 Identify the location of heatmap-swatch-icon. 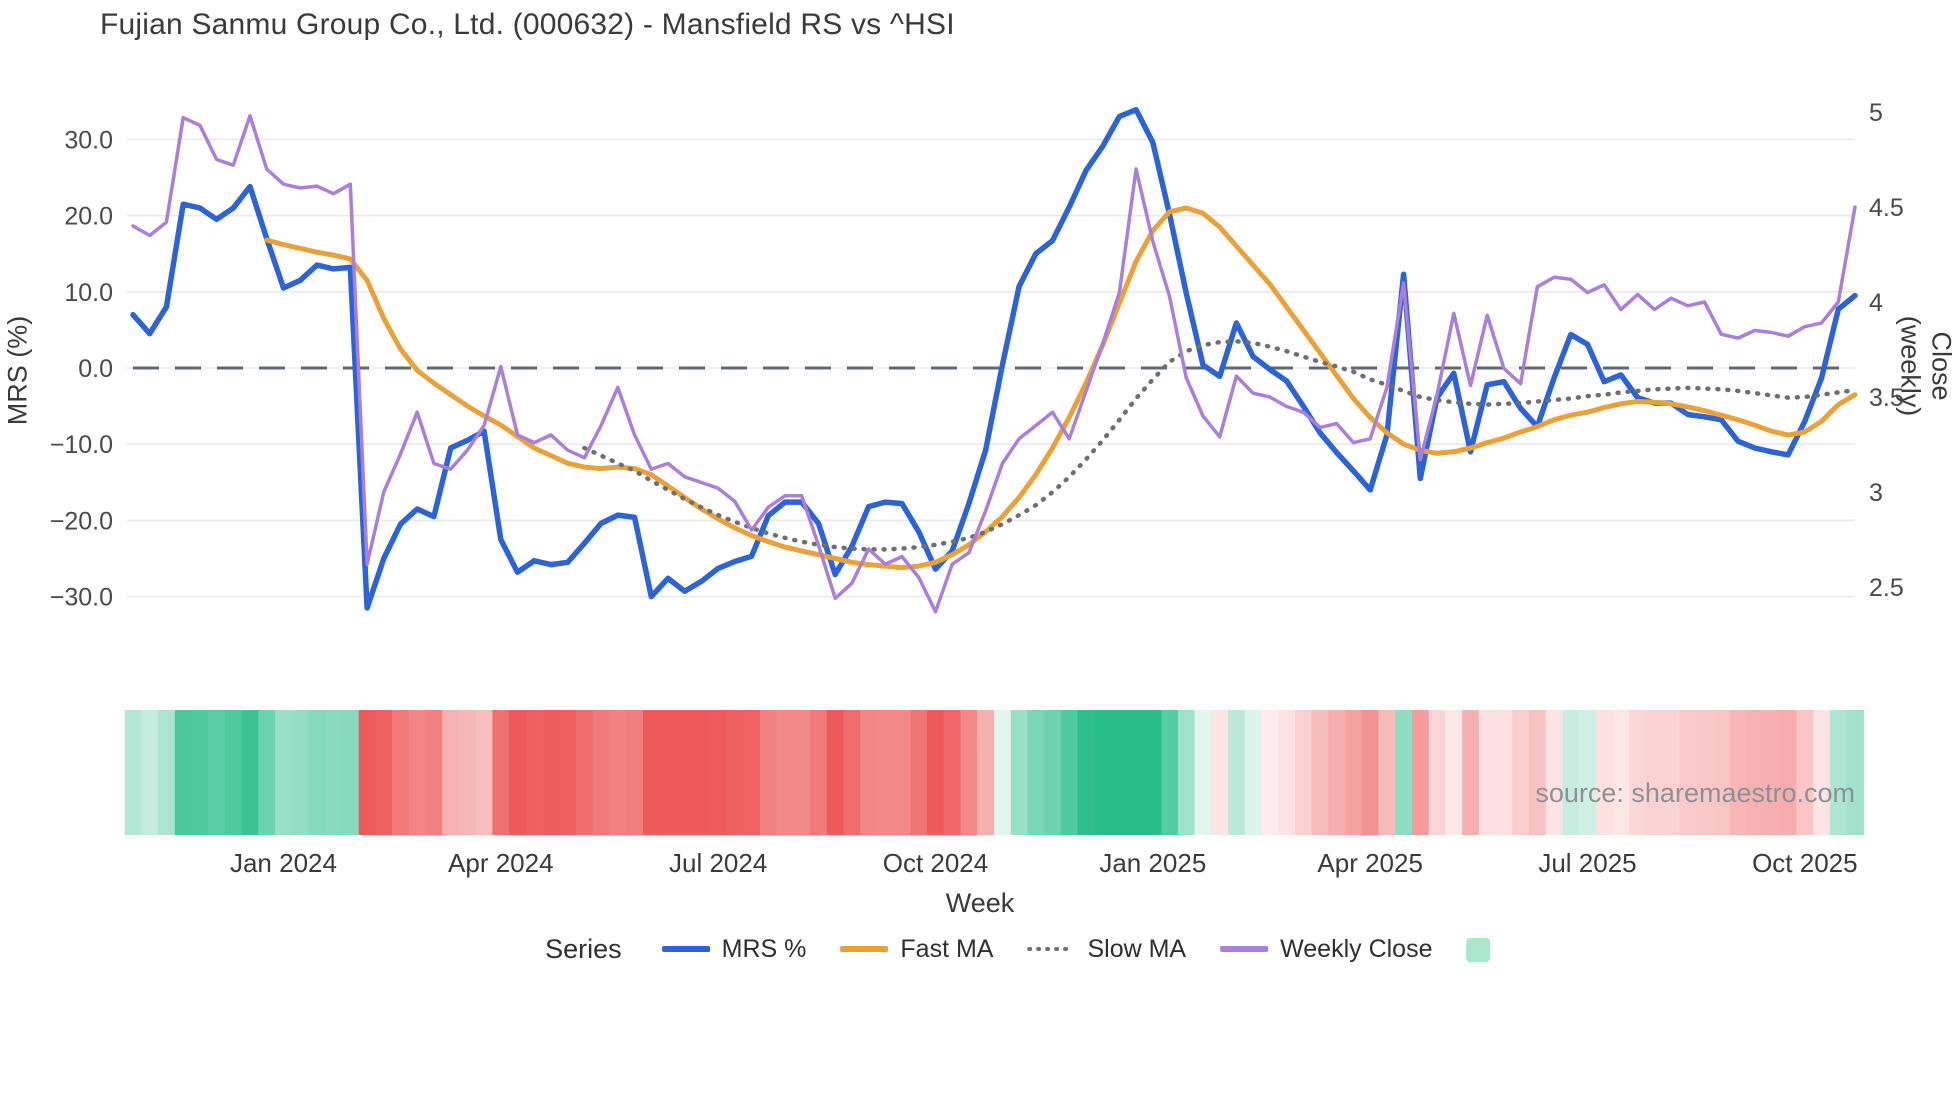
(1478, 949).